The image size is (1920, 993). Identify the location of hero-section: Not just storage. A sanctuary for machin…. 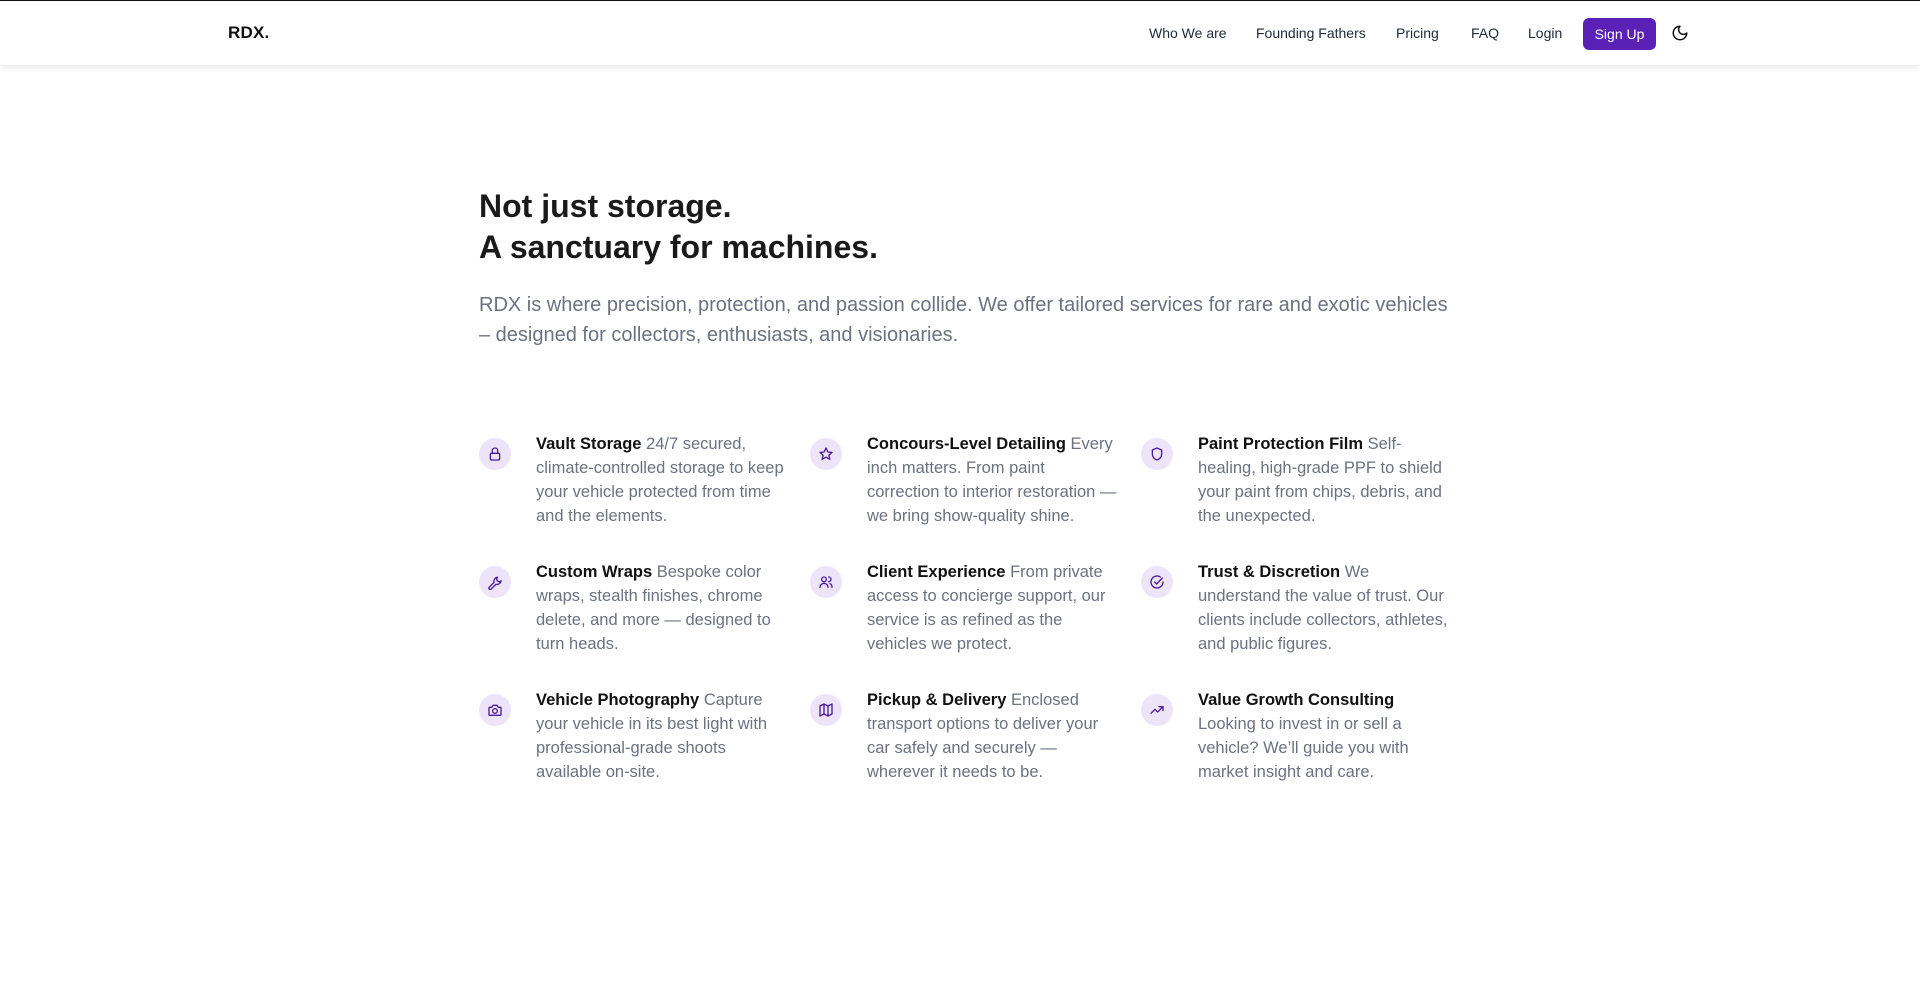
(969, 268).